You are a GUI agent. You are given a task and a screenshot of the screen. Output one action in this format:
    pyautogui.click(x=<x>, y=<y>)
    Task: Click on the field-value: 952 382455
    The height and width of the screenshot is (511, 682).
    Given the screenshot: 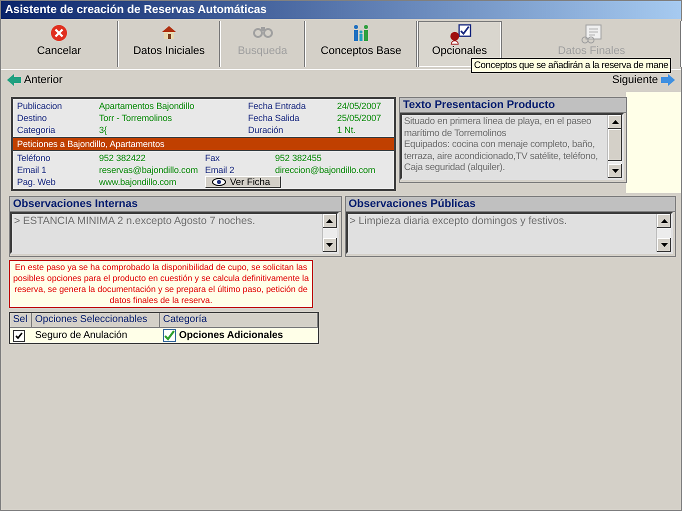 What is the action you would take?
    pyautogui.click(x=299, y=158)
    